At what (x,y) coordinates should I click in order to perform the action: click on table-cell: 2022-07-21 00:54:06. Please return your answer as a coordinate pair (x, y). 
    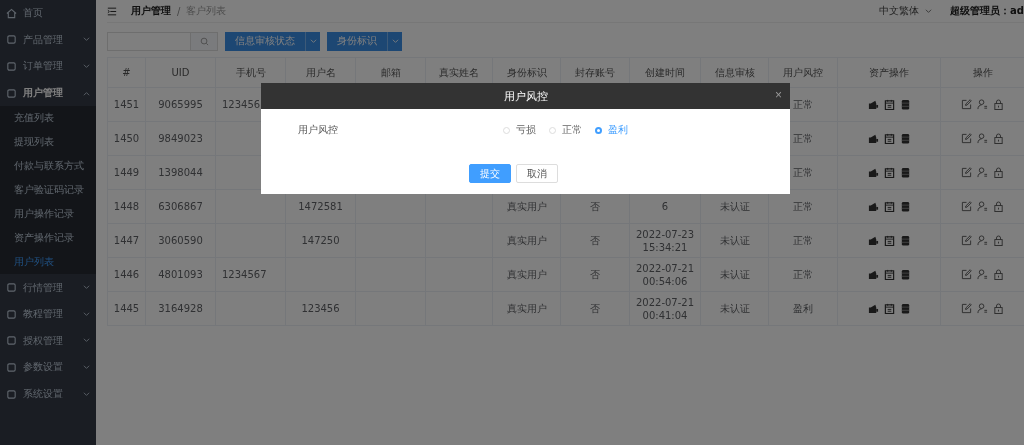
    Looking at the image, I should click on (665, 274).